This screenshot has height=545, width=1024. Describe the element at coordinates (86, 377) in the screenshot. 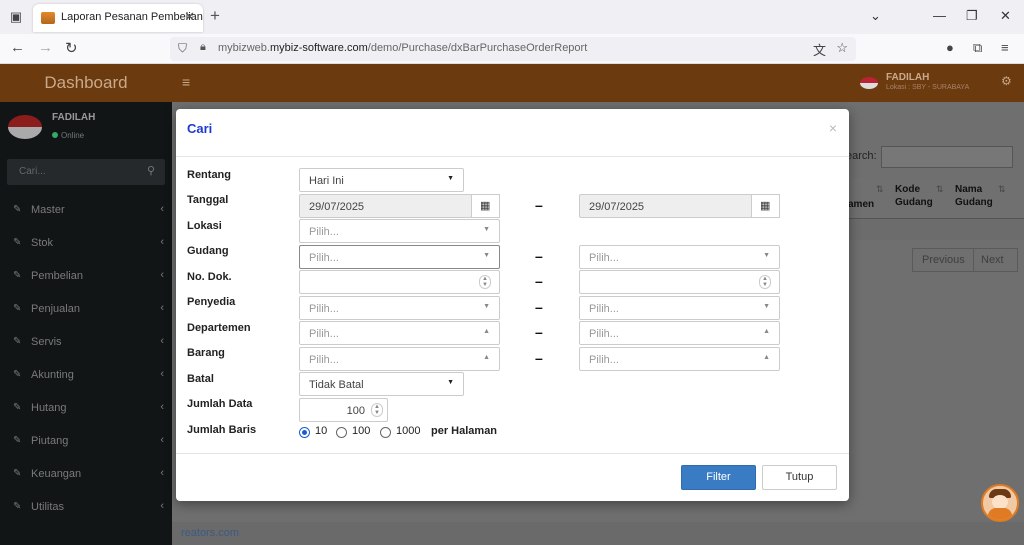

I see `sidebar-item-akunting: ✎ Akunting ‹` at that location.